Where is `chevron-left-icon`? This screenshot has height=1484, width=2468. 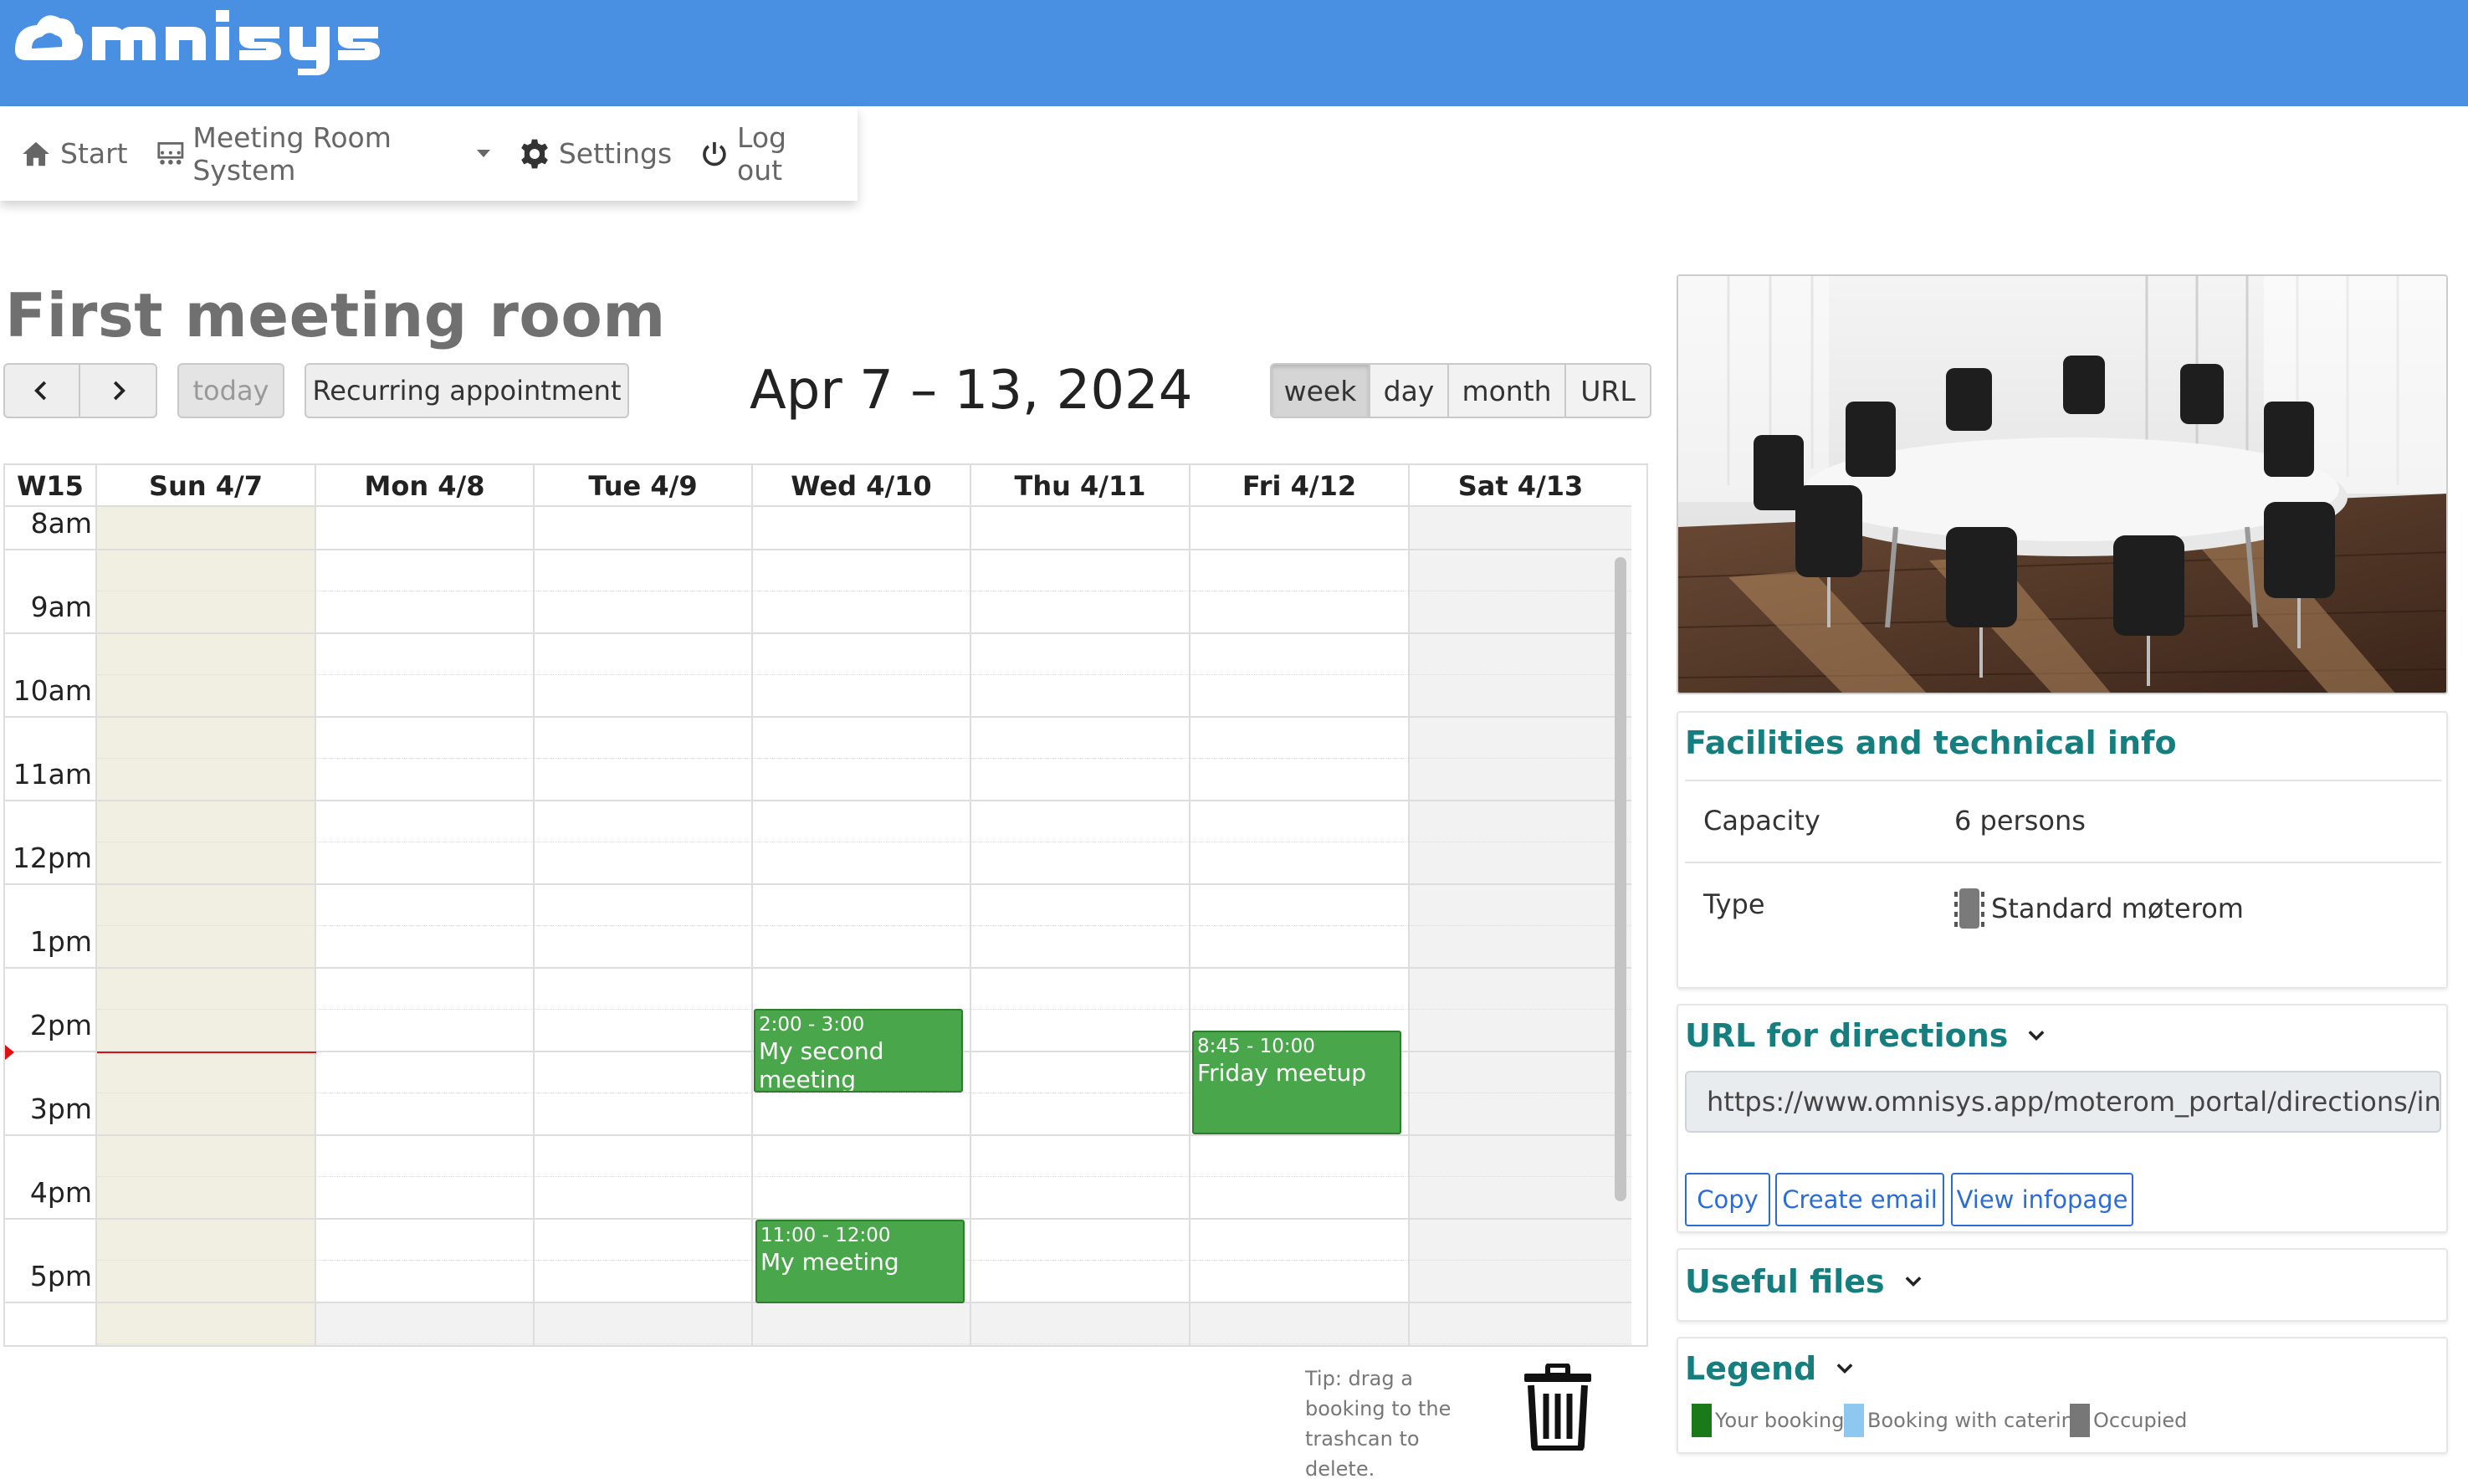
chevron-left-icon is located at coordinates (41, 391).